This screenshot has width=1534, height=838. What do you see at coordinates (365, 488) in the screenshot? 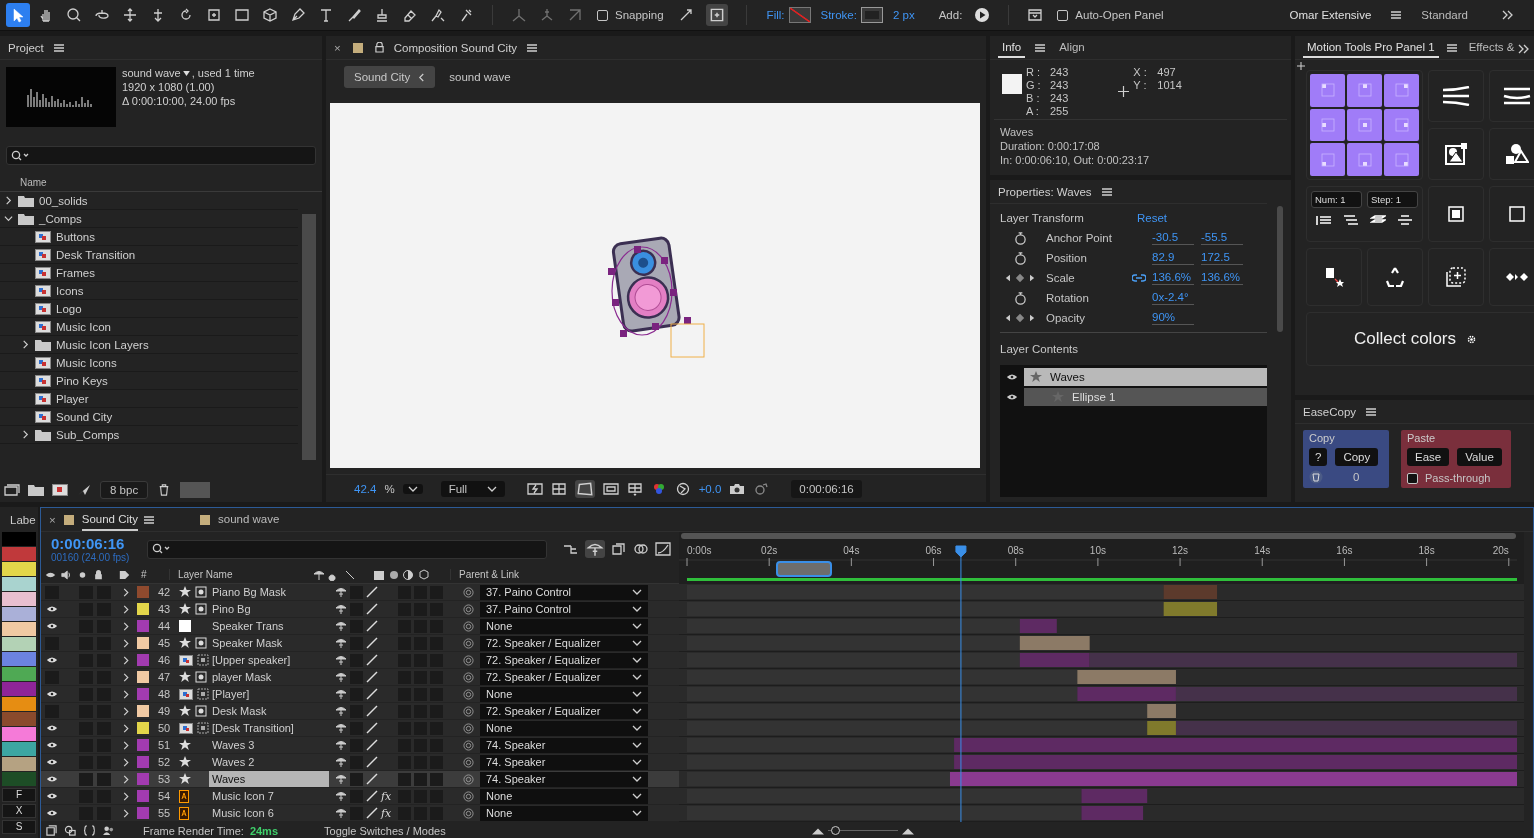
I see `zoom-value: 42.4` at bounding box center [365, 488].